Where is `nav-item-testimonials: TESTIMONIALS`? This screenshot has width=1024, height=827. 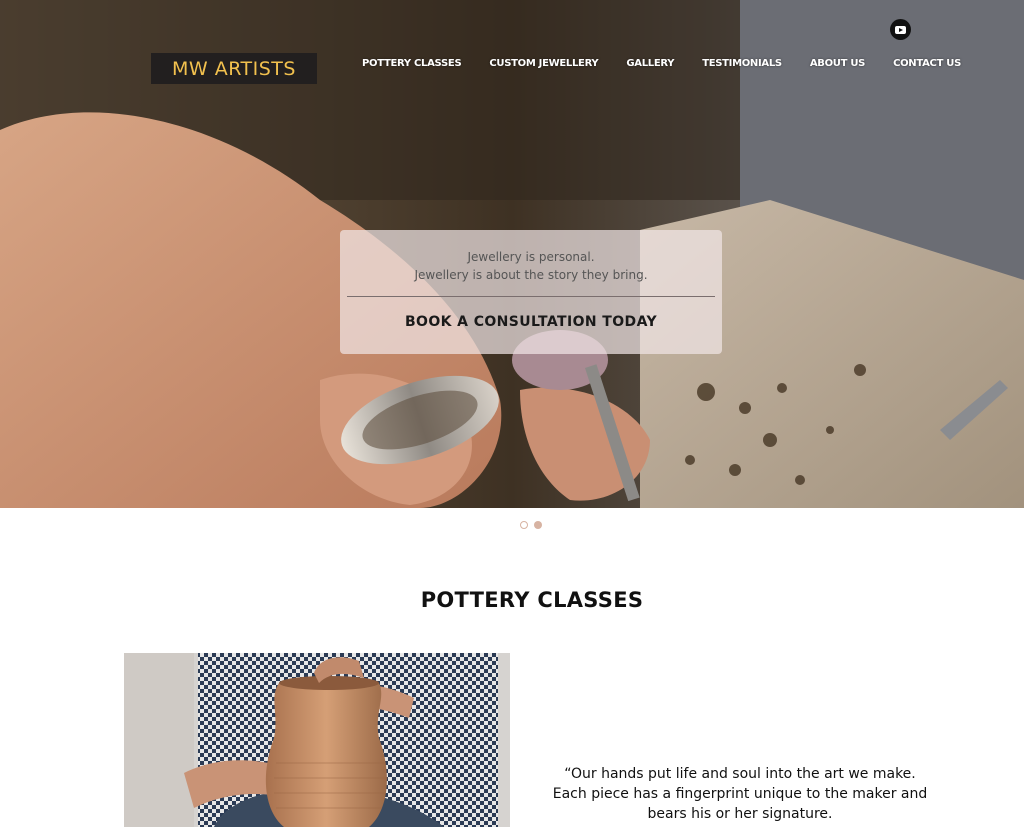
nav-item-testimonials: TESTIMONIALS is located at coordinates (742, 63).